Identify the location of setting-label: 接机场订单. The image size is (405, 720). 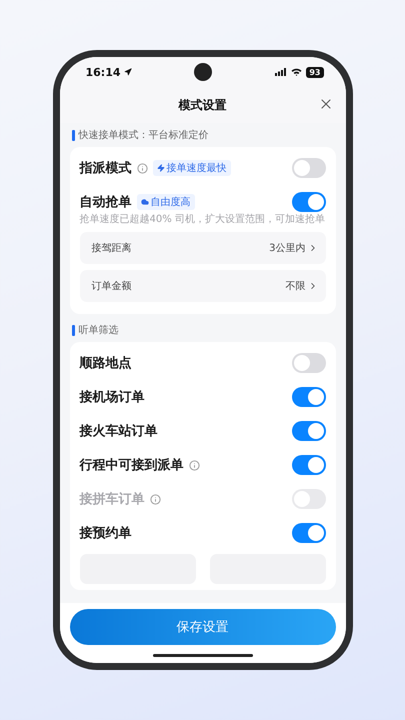
(112, 397).